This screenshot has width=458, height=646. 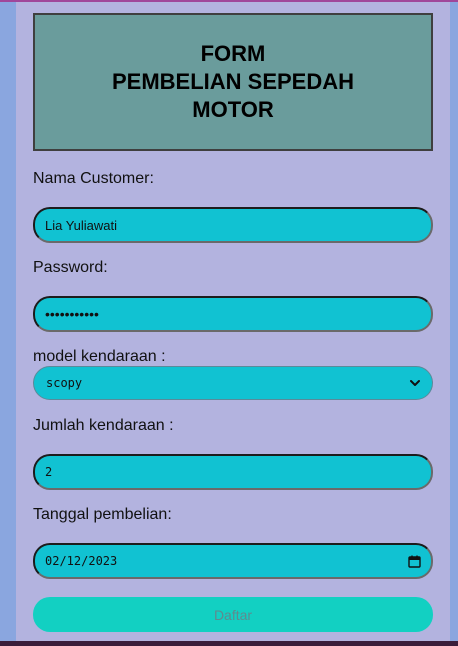 I want to click on page-title: FORM PEMBELIAN SEPEDAH MOTOR, so click(x=233, y=82).